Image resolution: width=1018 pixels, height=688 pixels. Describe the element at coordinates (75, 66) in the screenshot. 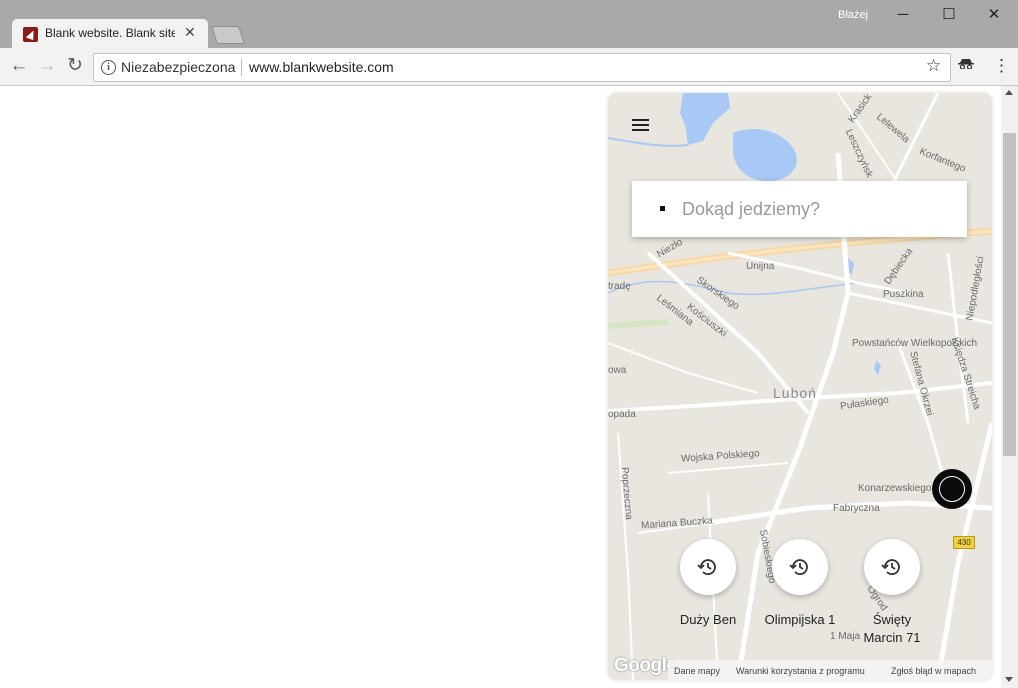

I see `reload-icon: ↻` at that location.